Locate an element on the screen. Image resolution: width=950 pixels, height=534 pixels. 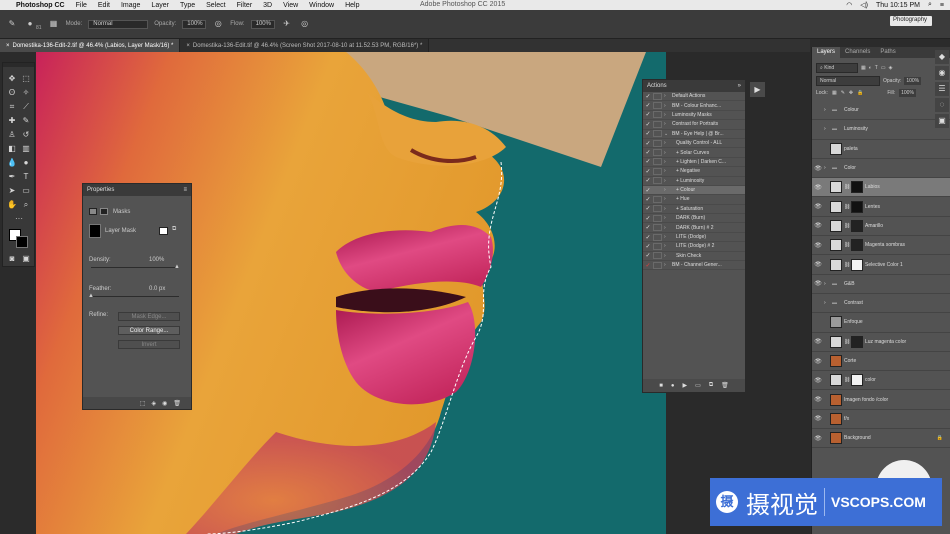
menu-3d: 3D is located at coordinates (267, 5).